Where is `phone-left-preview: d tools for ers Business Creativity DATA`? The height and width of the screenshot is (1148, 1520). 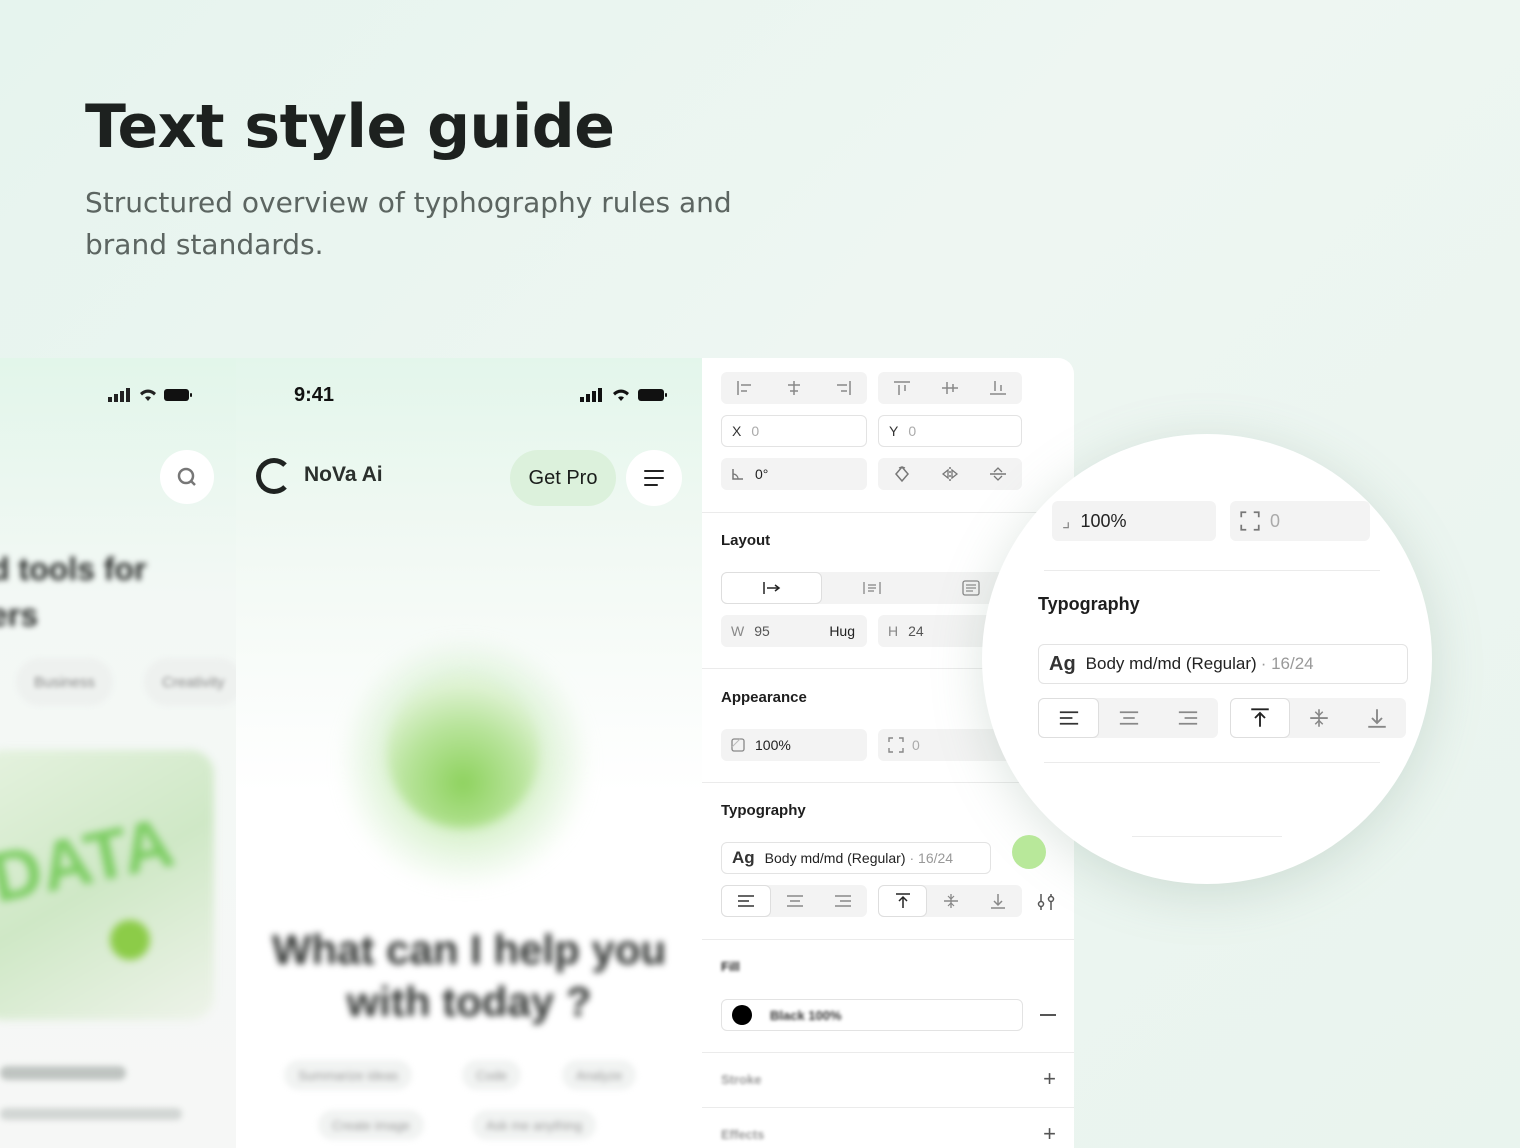 phone-left-preview: d tools for ers Business Creativity DATA is located at coordinates (118, 753).